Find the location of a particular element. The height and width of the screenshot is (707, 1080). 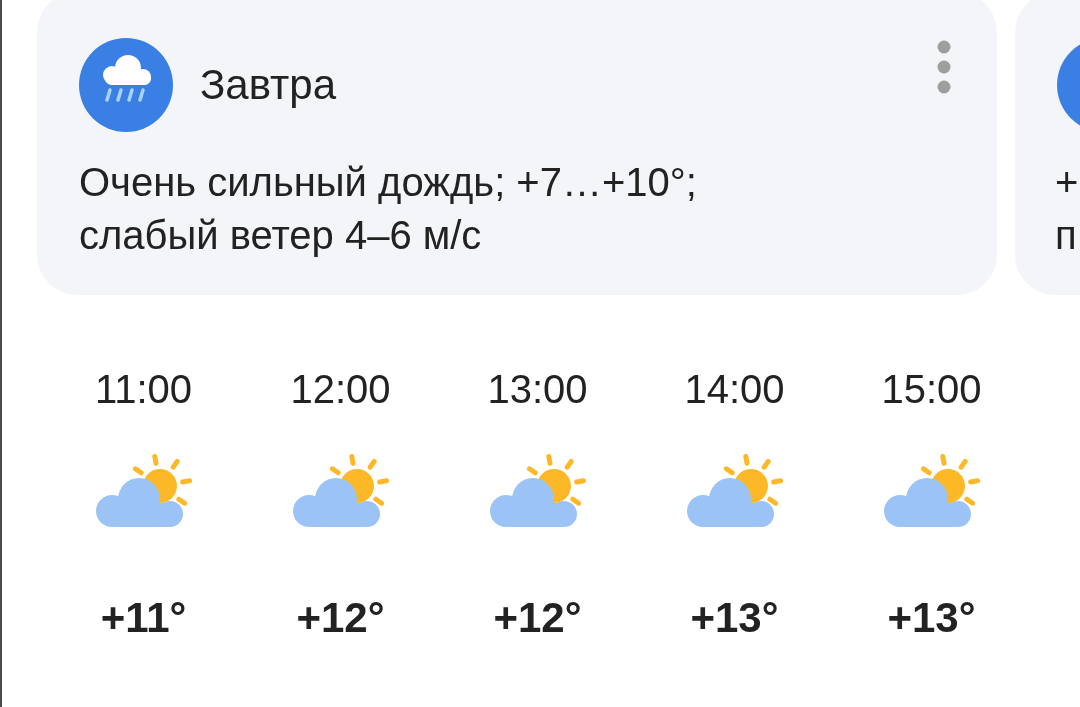

rain-cloud-icon is located at coordinates (126, 85).